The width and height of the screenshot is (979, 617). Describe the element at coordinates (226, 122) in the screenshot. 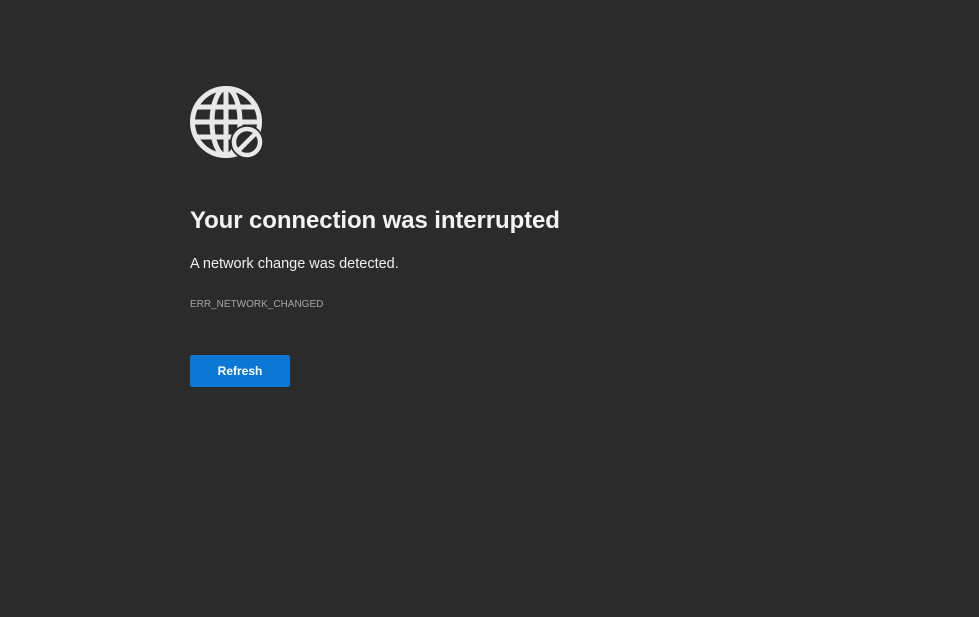

I see `globe-blocked-icon` at that location.